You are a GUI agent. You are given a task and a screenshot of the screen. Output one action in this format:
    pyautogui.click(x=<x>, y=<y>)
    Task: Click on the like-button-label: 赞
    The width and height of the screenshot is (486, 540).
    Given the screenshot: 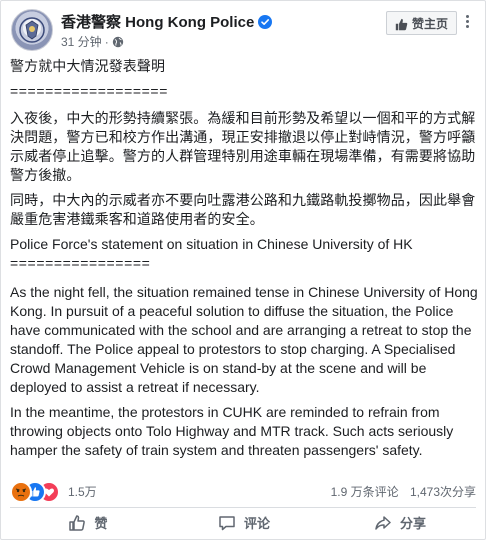 What is the action you would take?
    pyautogui.click(x=101, y=523)
    